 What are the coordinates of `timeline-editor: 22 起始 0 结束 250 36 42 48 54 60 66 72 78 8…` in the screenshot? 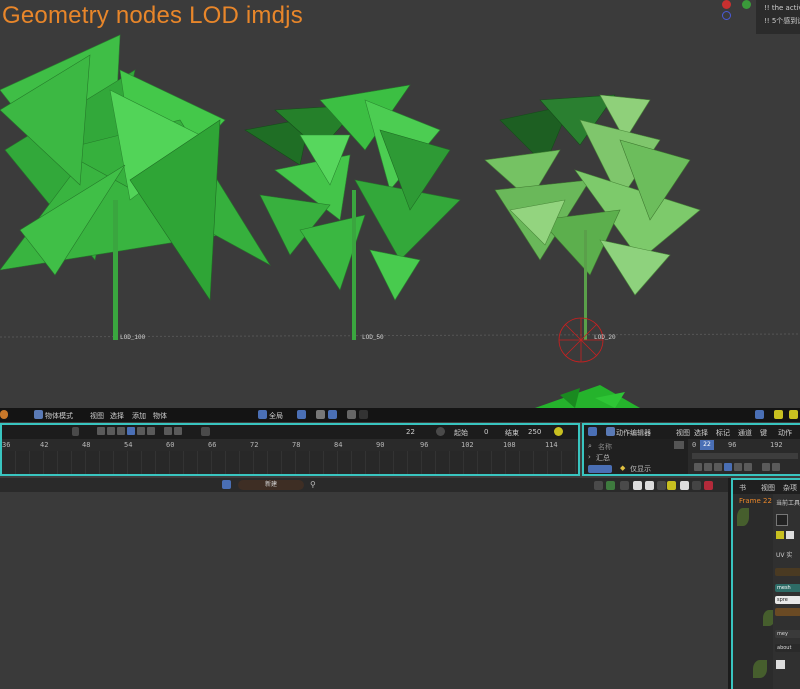 It's located at (290, 449).